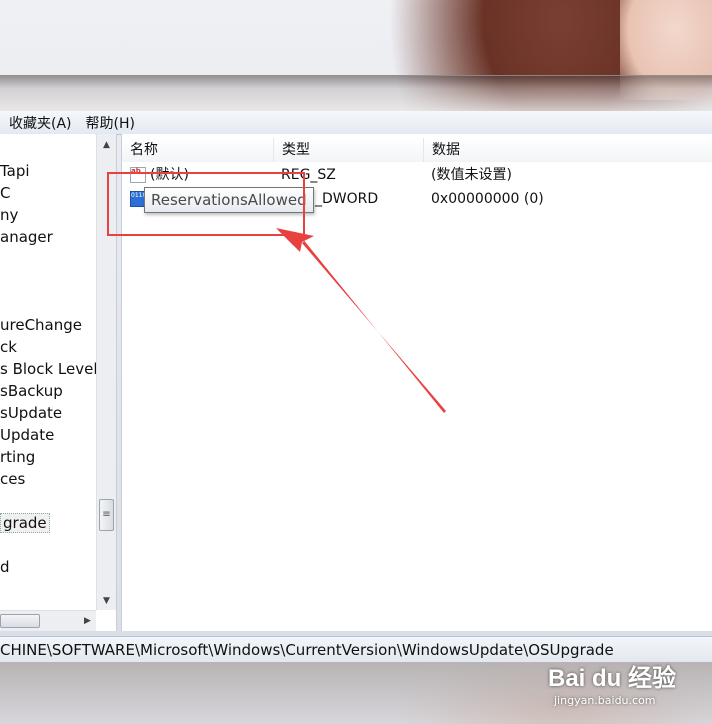  What do you see at coordinates (612, 678) in the screenshot?
I see `watermark-logo: Bai du 经验` at bounding box center [612, 678].